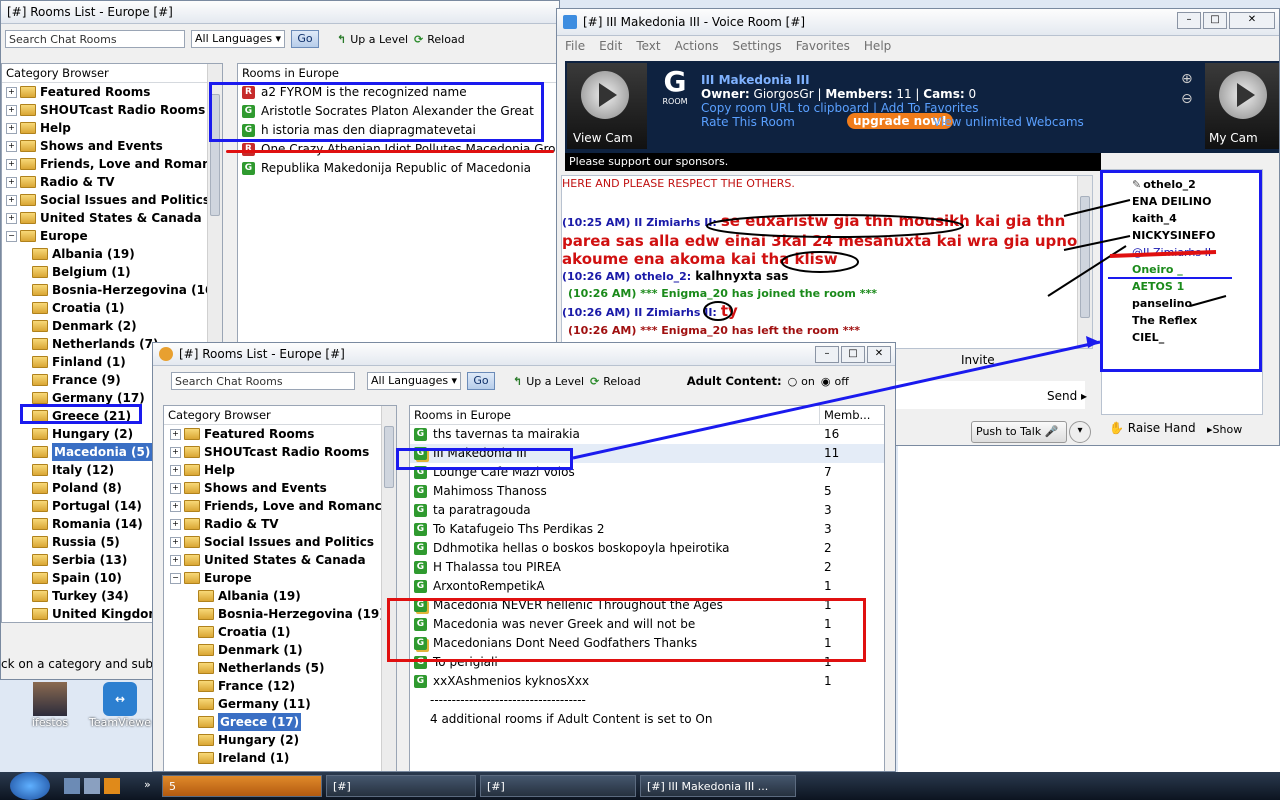 The image size is (1280, 800). Describe the element at coordinates (827, 354) in the screenshot. I see `minimize-button: –` at that location.